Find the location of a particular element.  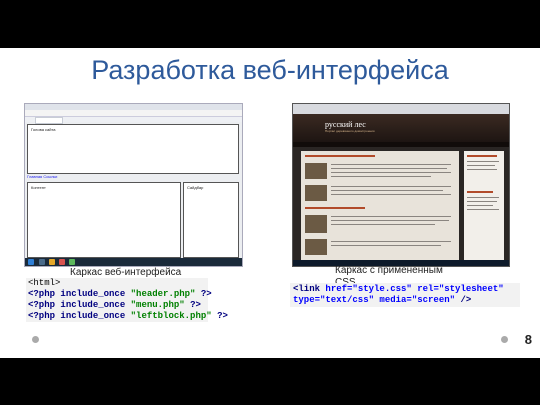

site-nav is located at coordinates (401, 148).